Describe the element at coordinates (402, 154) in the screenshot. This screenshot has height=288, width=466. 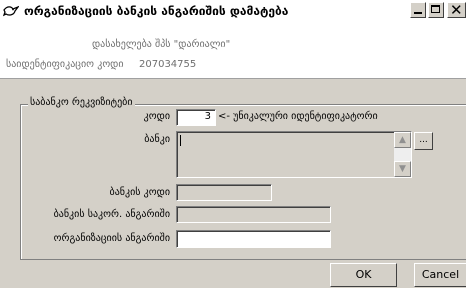
I see `bank-memo-scrollbar: ▲ ▼` at that location.